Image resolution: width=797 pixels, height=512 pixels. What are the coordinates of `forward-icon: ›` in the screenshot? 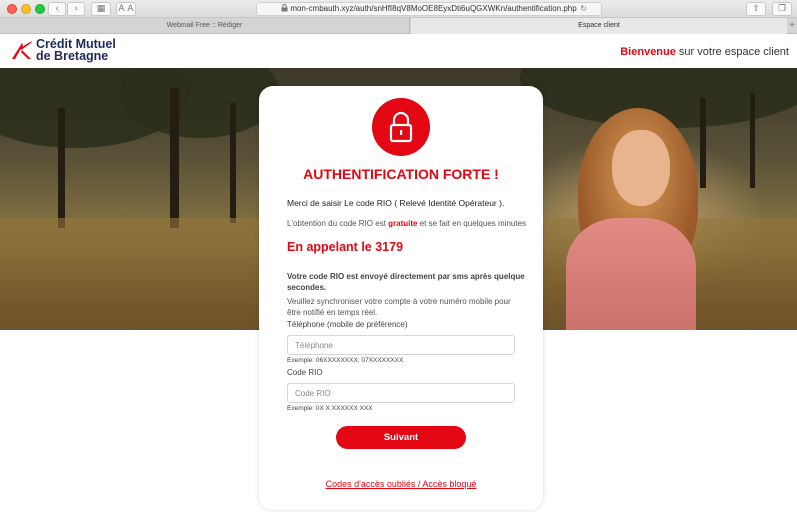 It's located at (76, 9).